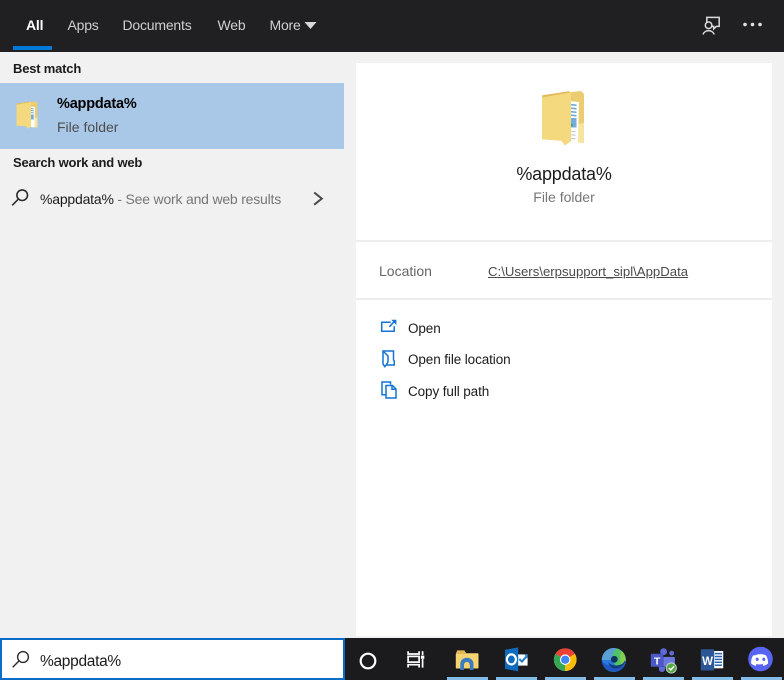  What do you see at coordinates (707, 662) in the screenshot?
I see `svg-text: W` at bounding box center [707, 662].